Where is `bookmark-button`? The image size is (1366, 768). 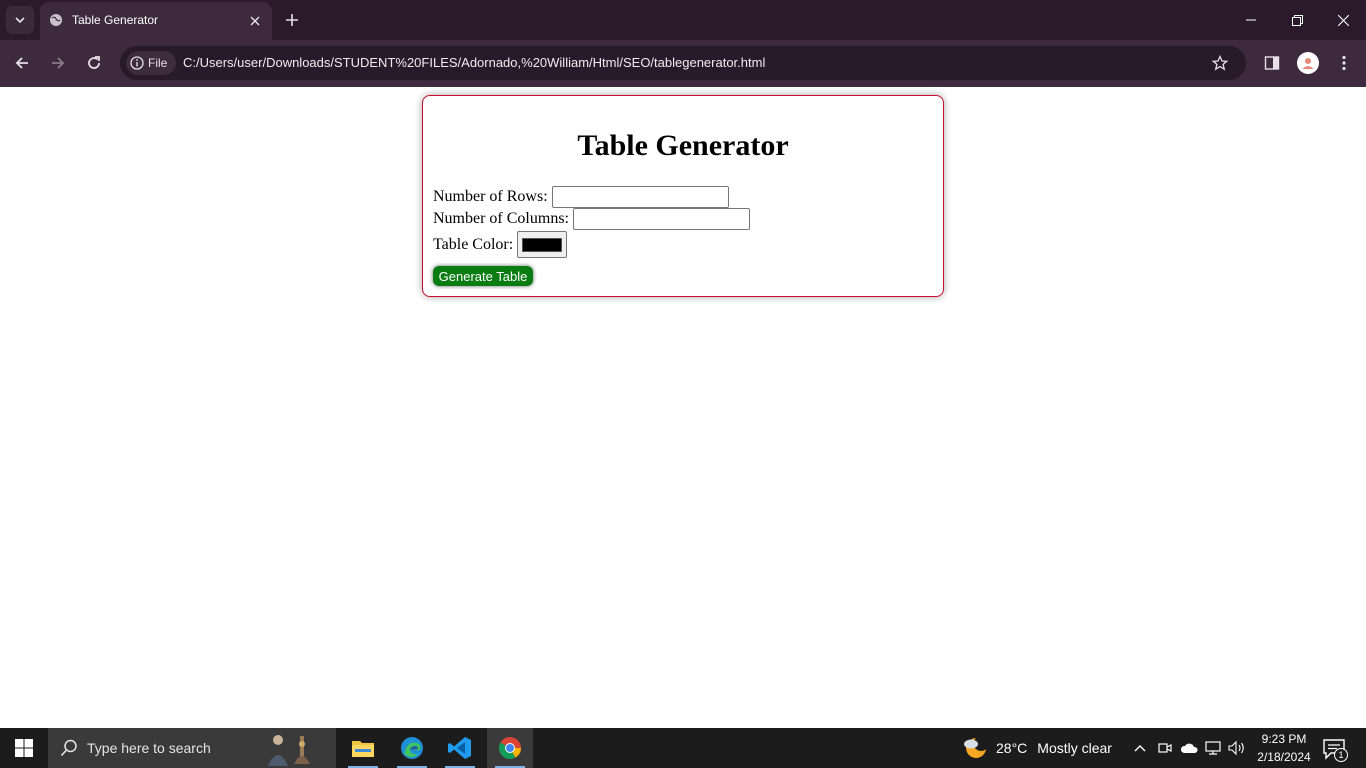 bookmark-button is located at coordinates (1220, 63).